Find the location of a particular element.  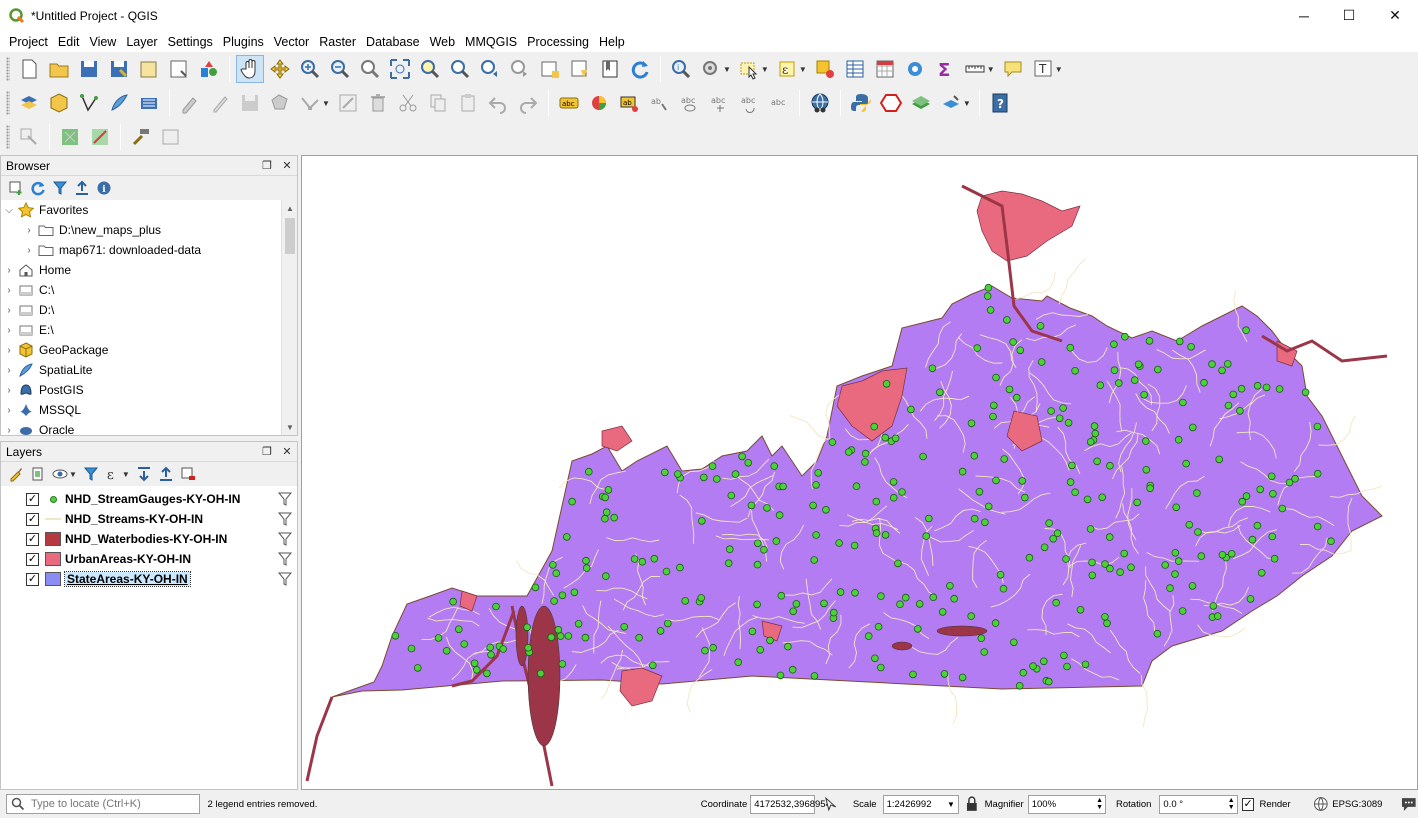

scrollbar-thumb is located at coordinates (290, 236).